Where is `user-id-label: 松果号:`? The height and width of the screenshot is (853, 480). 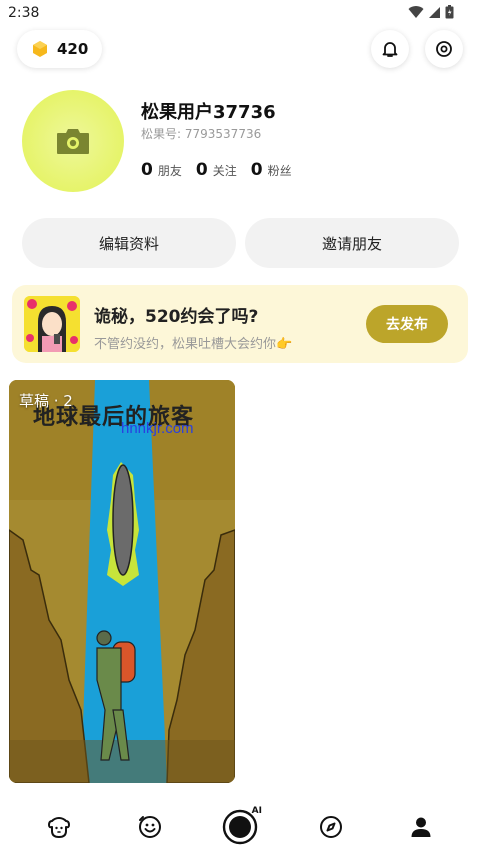
user-id-label: 松果号: is located at coordinates (161, 134).